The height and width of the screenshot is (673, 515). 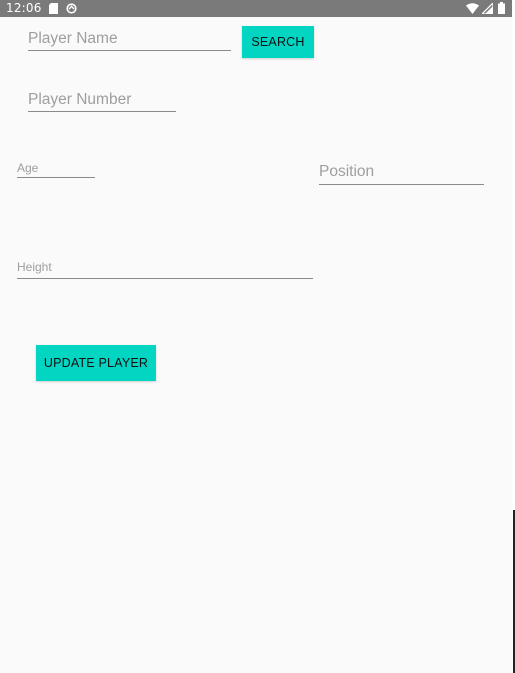 What do you see at coordinates (278, 42) in the screenshot?
I see `search-button: SEARCH` at bounding box center [278, 42].